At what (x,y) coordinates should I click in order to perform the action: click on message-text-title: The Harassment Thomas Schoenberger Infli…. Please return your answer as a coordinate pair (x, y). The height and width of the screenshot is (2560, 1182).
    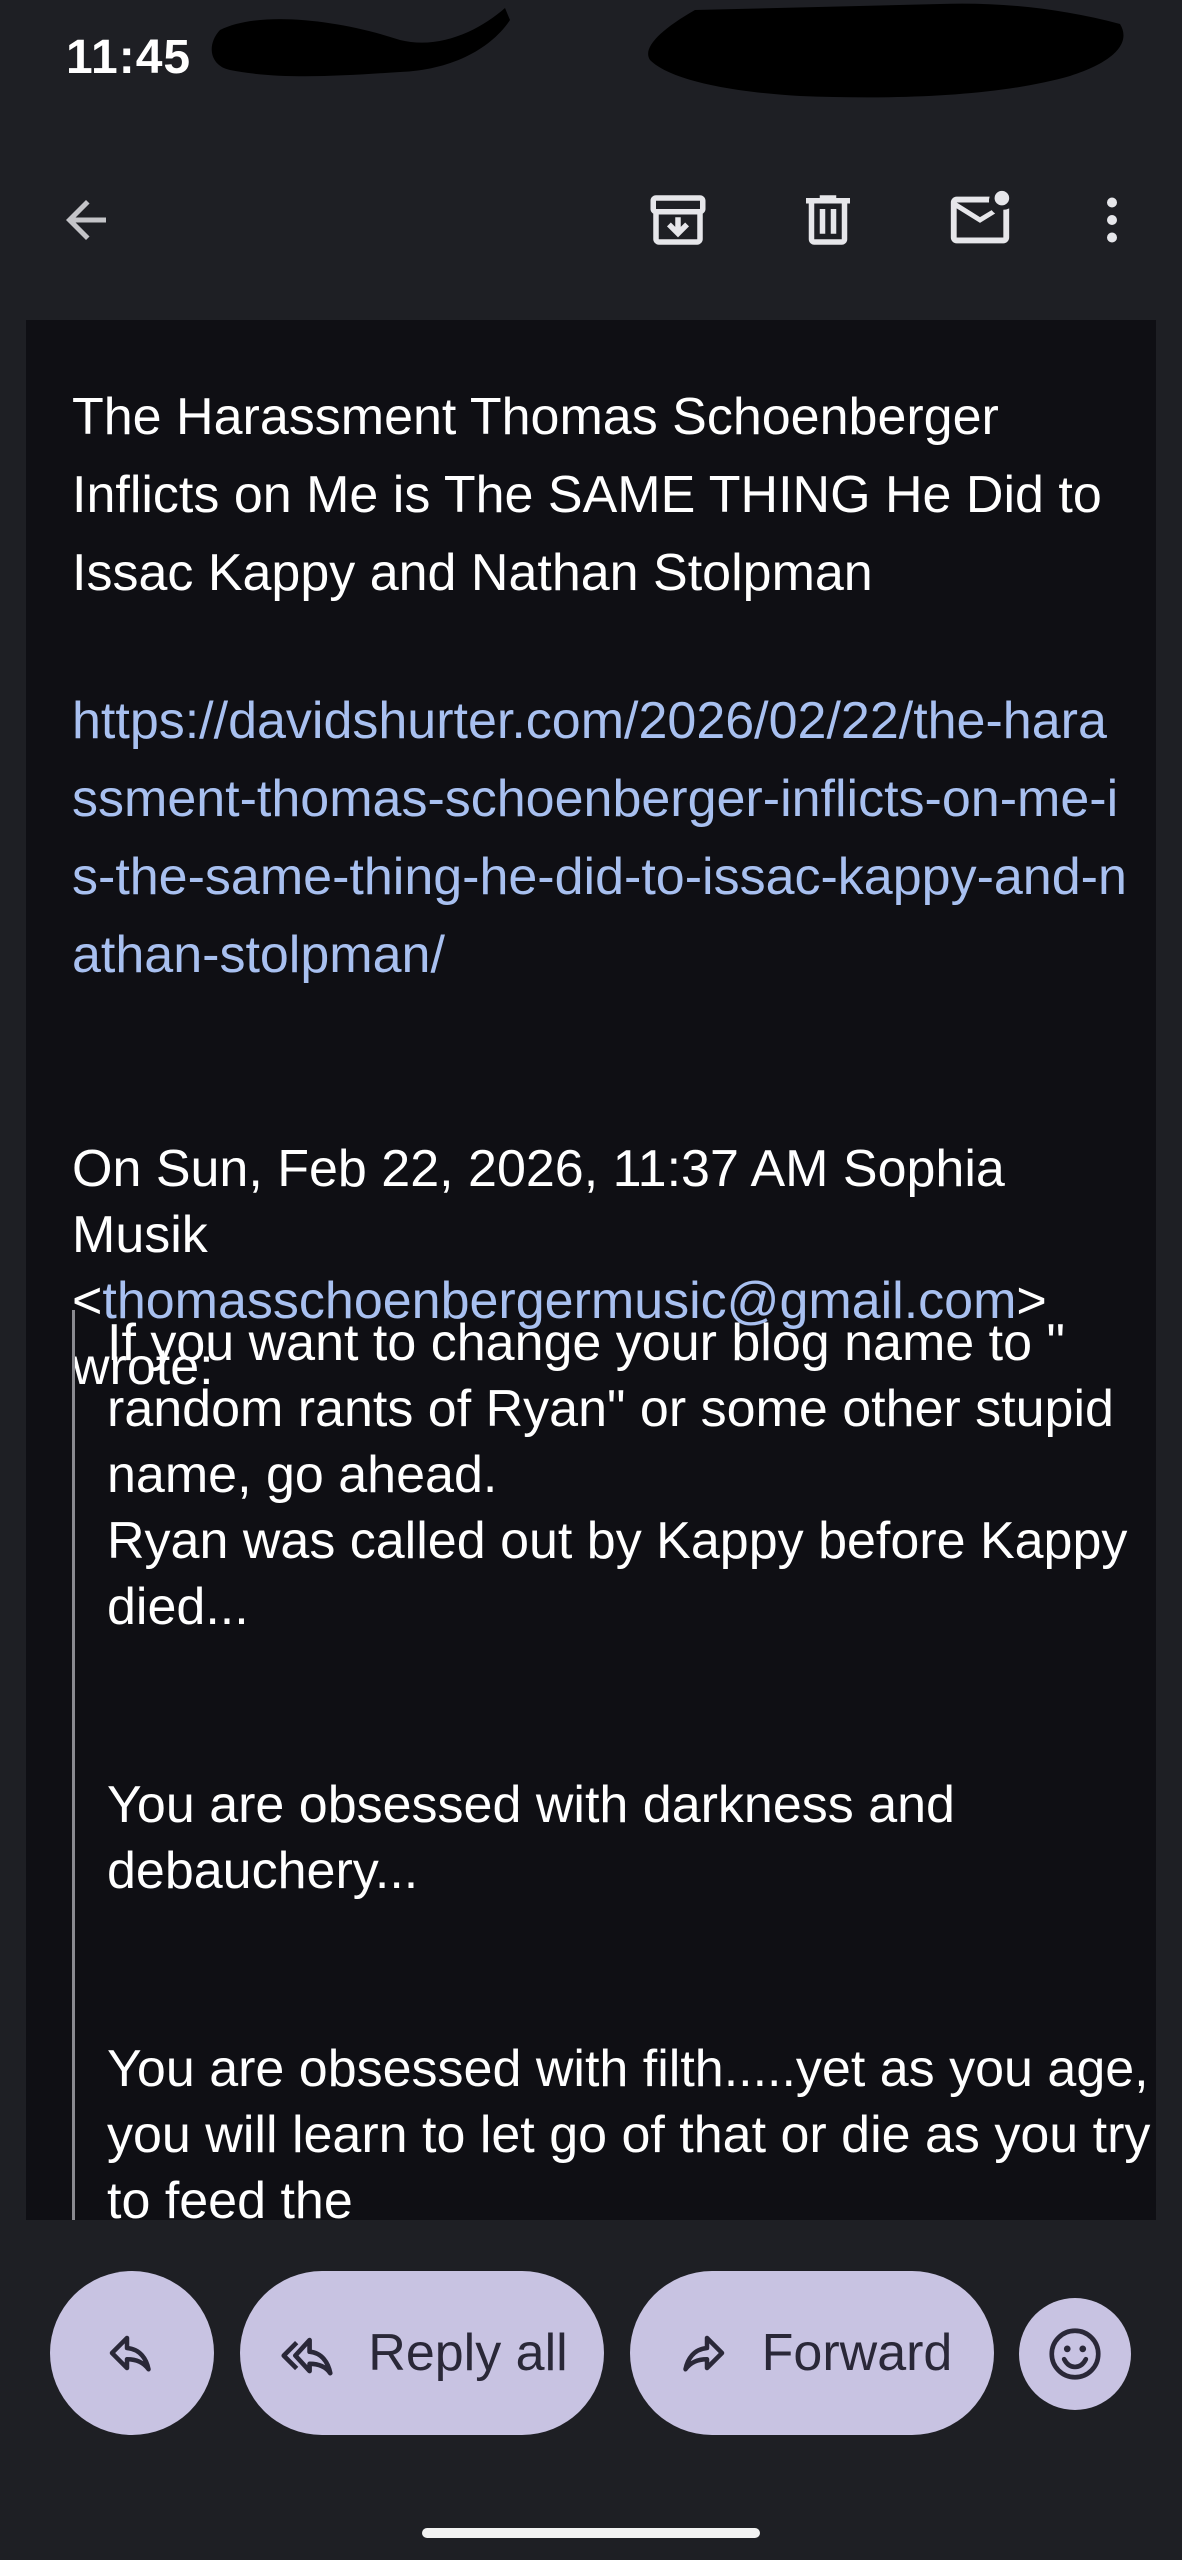
    Looking at the image, I should click on (587, 495).